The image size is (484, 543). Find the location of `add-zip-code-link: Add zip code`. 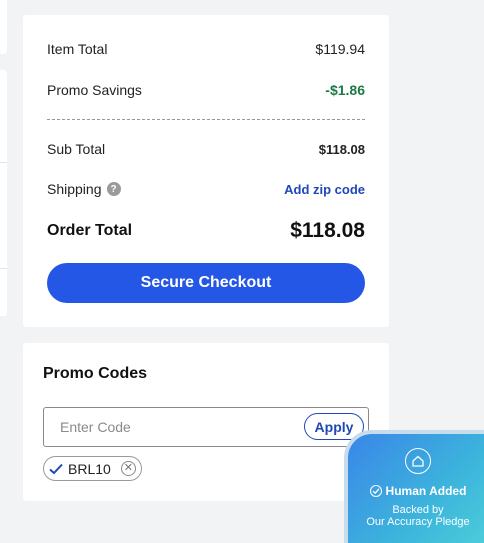

add-zip-code-link: Add zip code is located at coordinates (324, 189).